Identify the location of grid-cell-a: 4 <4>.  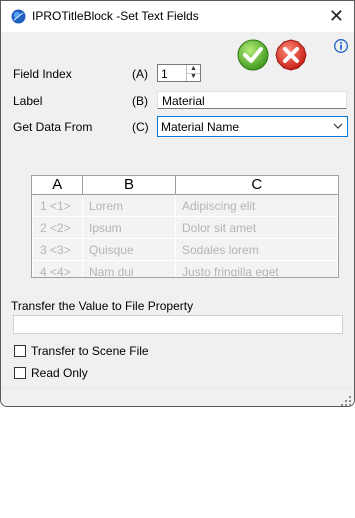
(57, 268).